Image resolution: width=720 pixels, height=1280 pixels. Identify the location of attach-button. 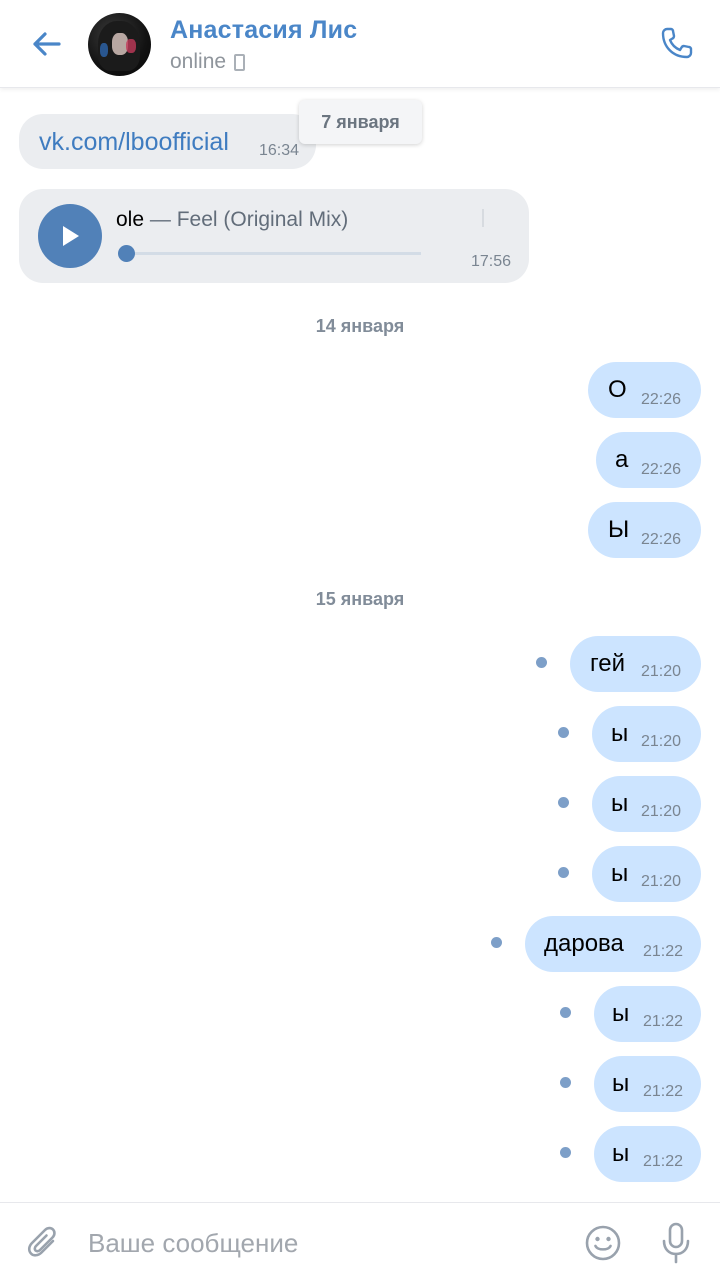
(44, 1243).